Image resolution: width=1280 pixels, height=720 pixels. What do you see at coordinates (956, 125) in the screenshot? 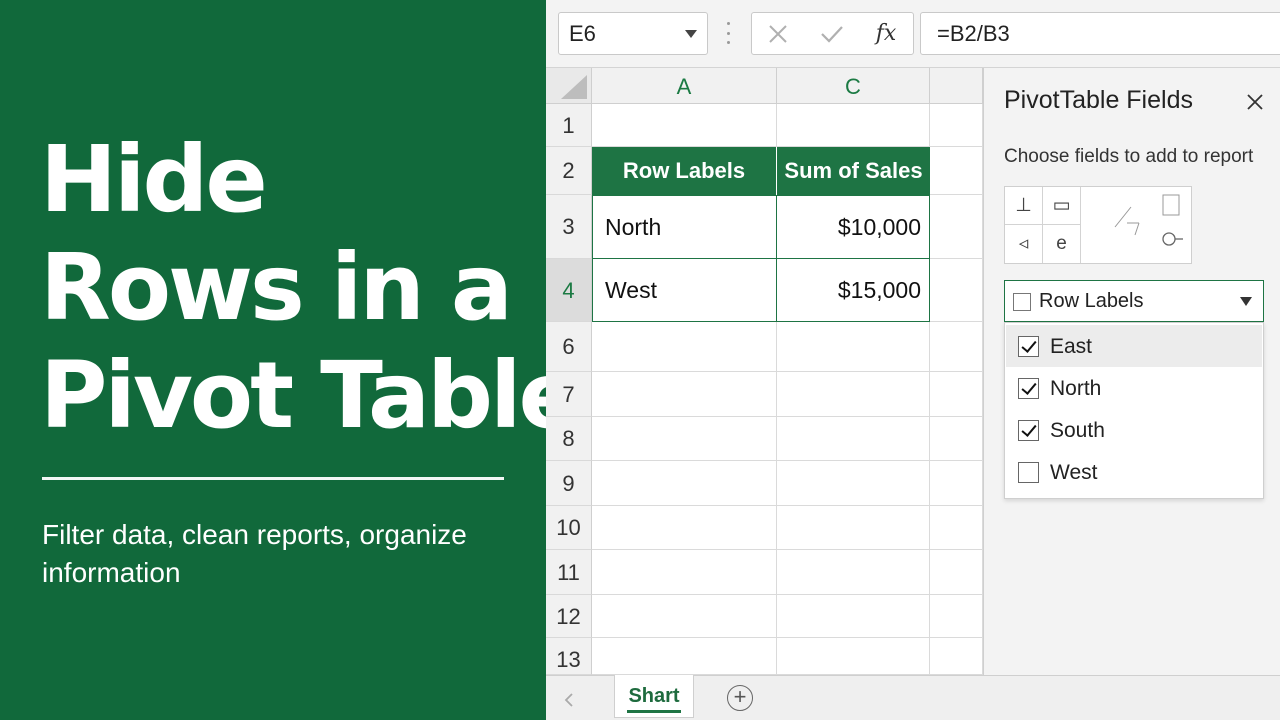
I see `cell-d1` at bounding box center [956, 125].